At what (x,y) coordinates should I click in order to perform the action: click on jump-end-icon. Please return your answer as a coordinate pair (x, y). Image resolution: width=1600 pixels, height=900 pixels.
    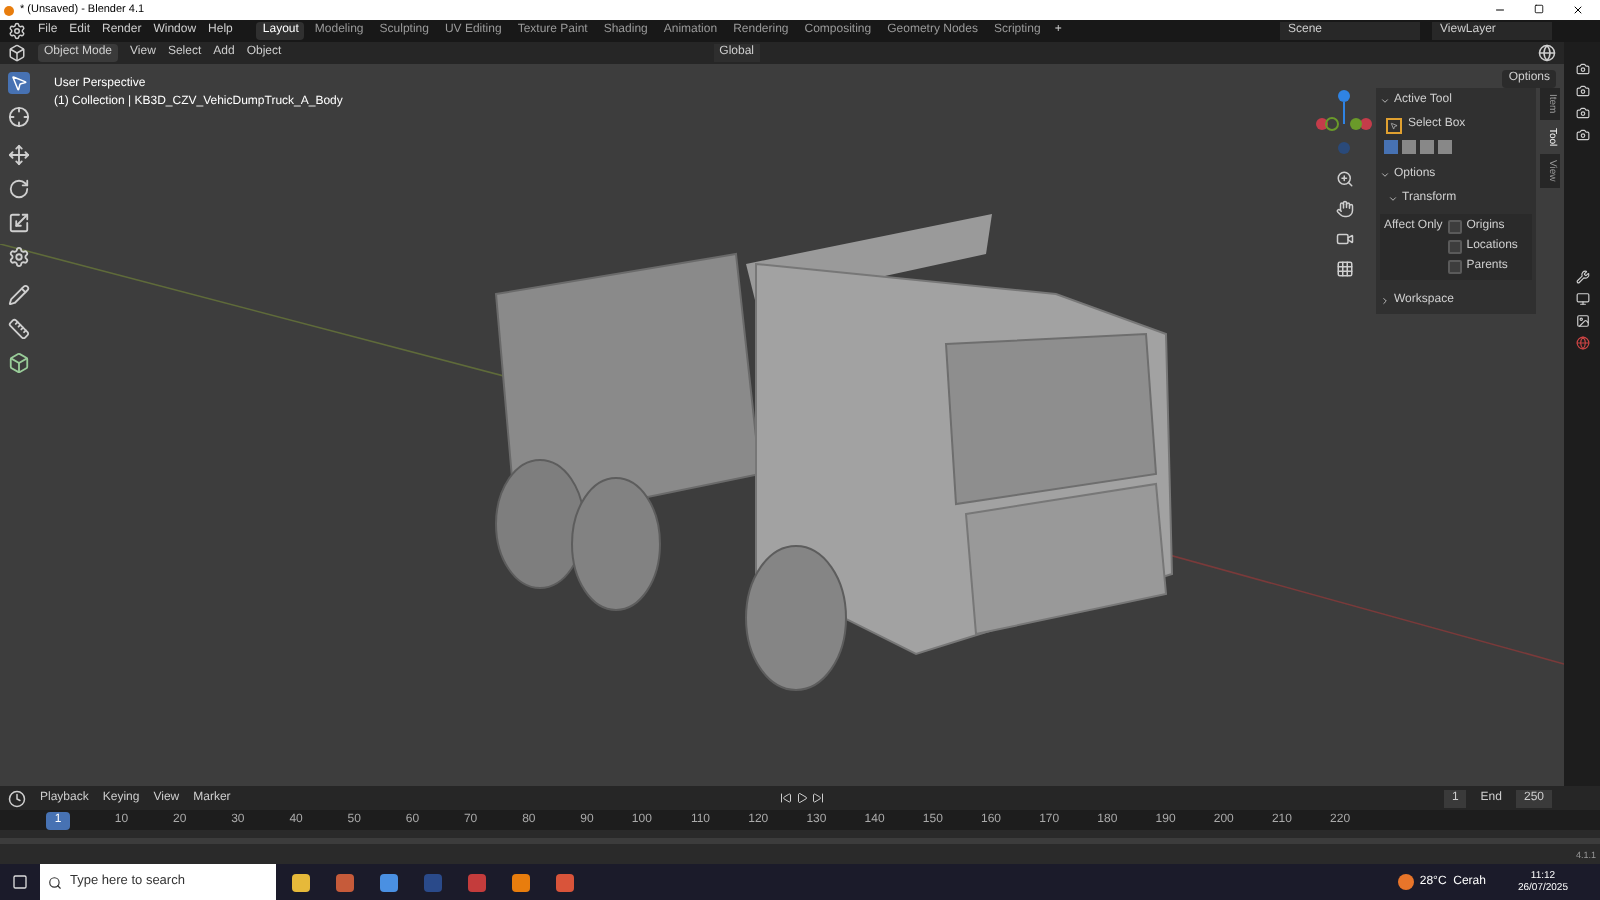
    Looking at the image, I should click on (818, 798).